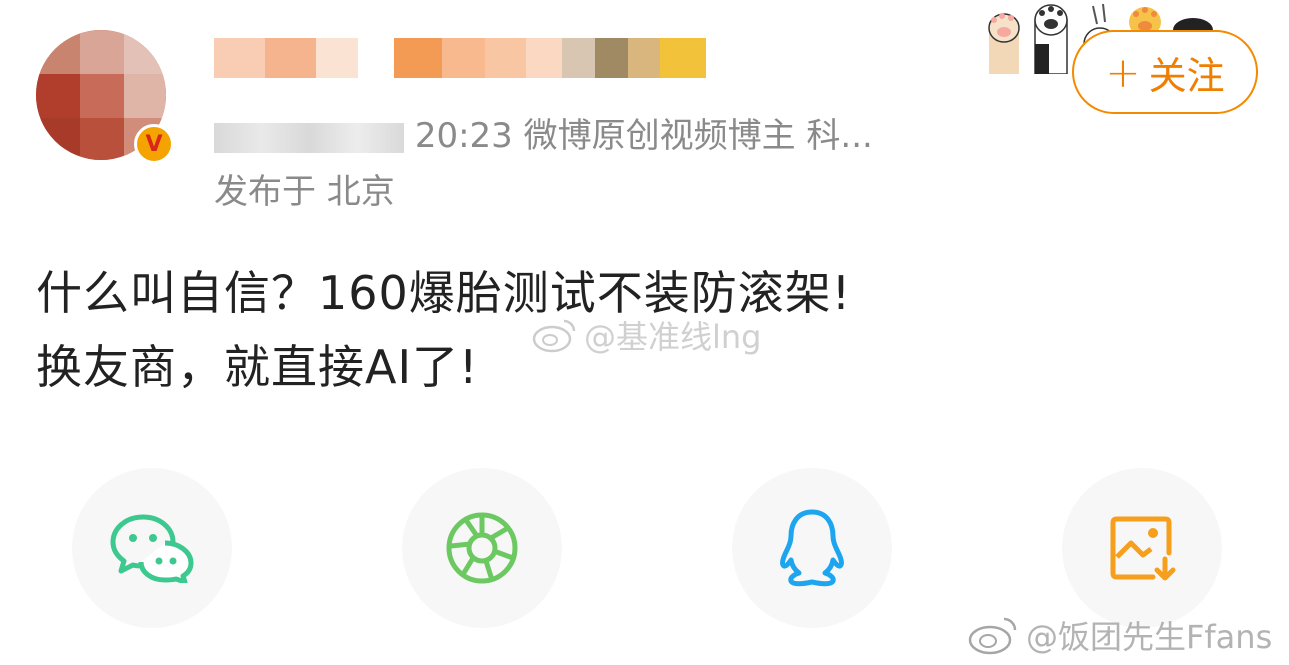 This screenshot has height=665, width=1289. I want to click on post-location: 发布于 北京, so click(304, 192).